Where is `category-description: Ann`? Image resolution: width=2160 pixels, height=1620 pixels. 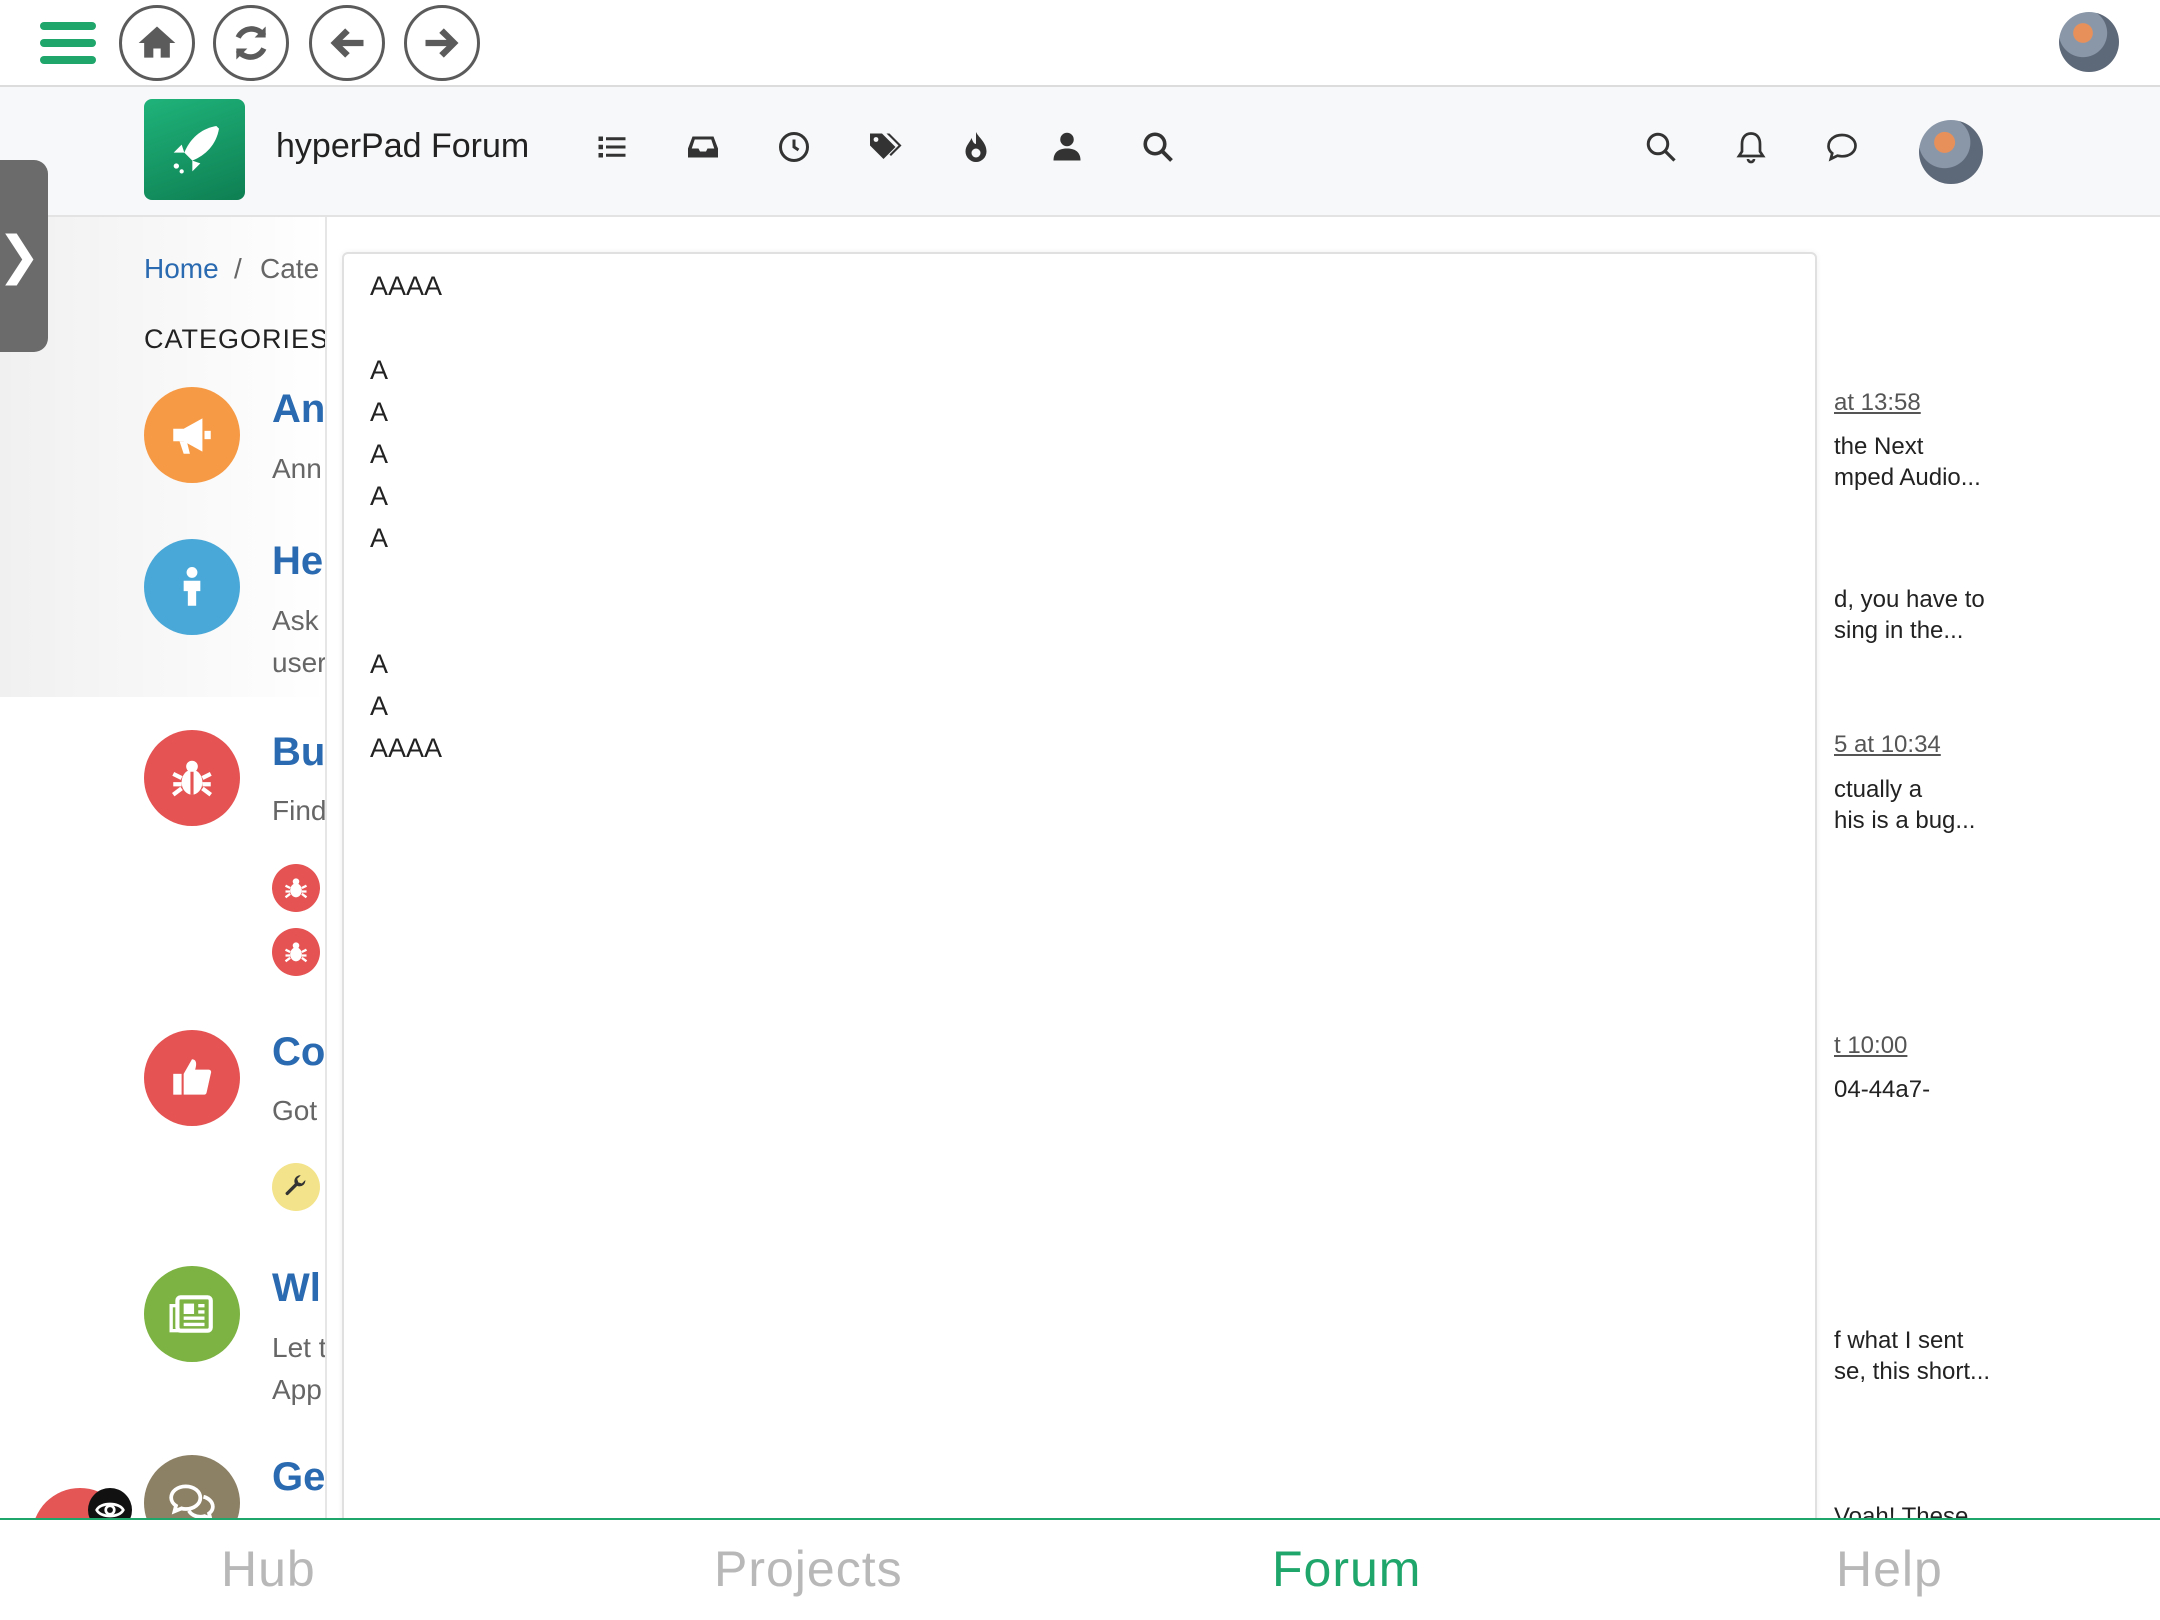
category-description: Ann is located at coordinates (297, 468).